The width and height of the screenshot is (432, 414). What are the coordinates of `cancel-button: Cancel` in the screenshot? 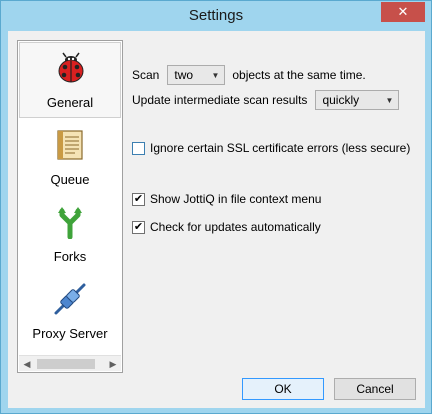 It's located at (375, 389).